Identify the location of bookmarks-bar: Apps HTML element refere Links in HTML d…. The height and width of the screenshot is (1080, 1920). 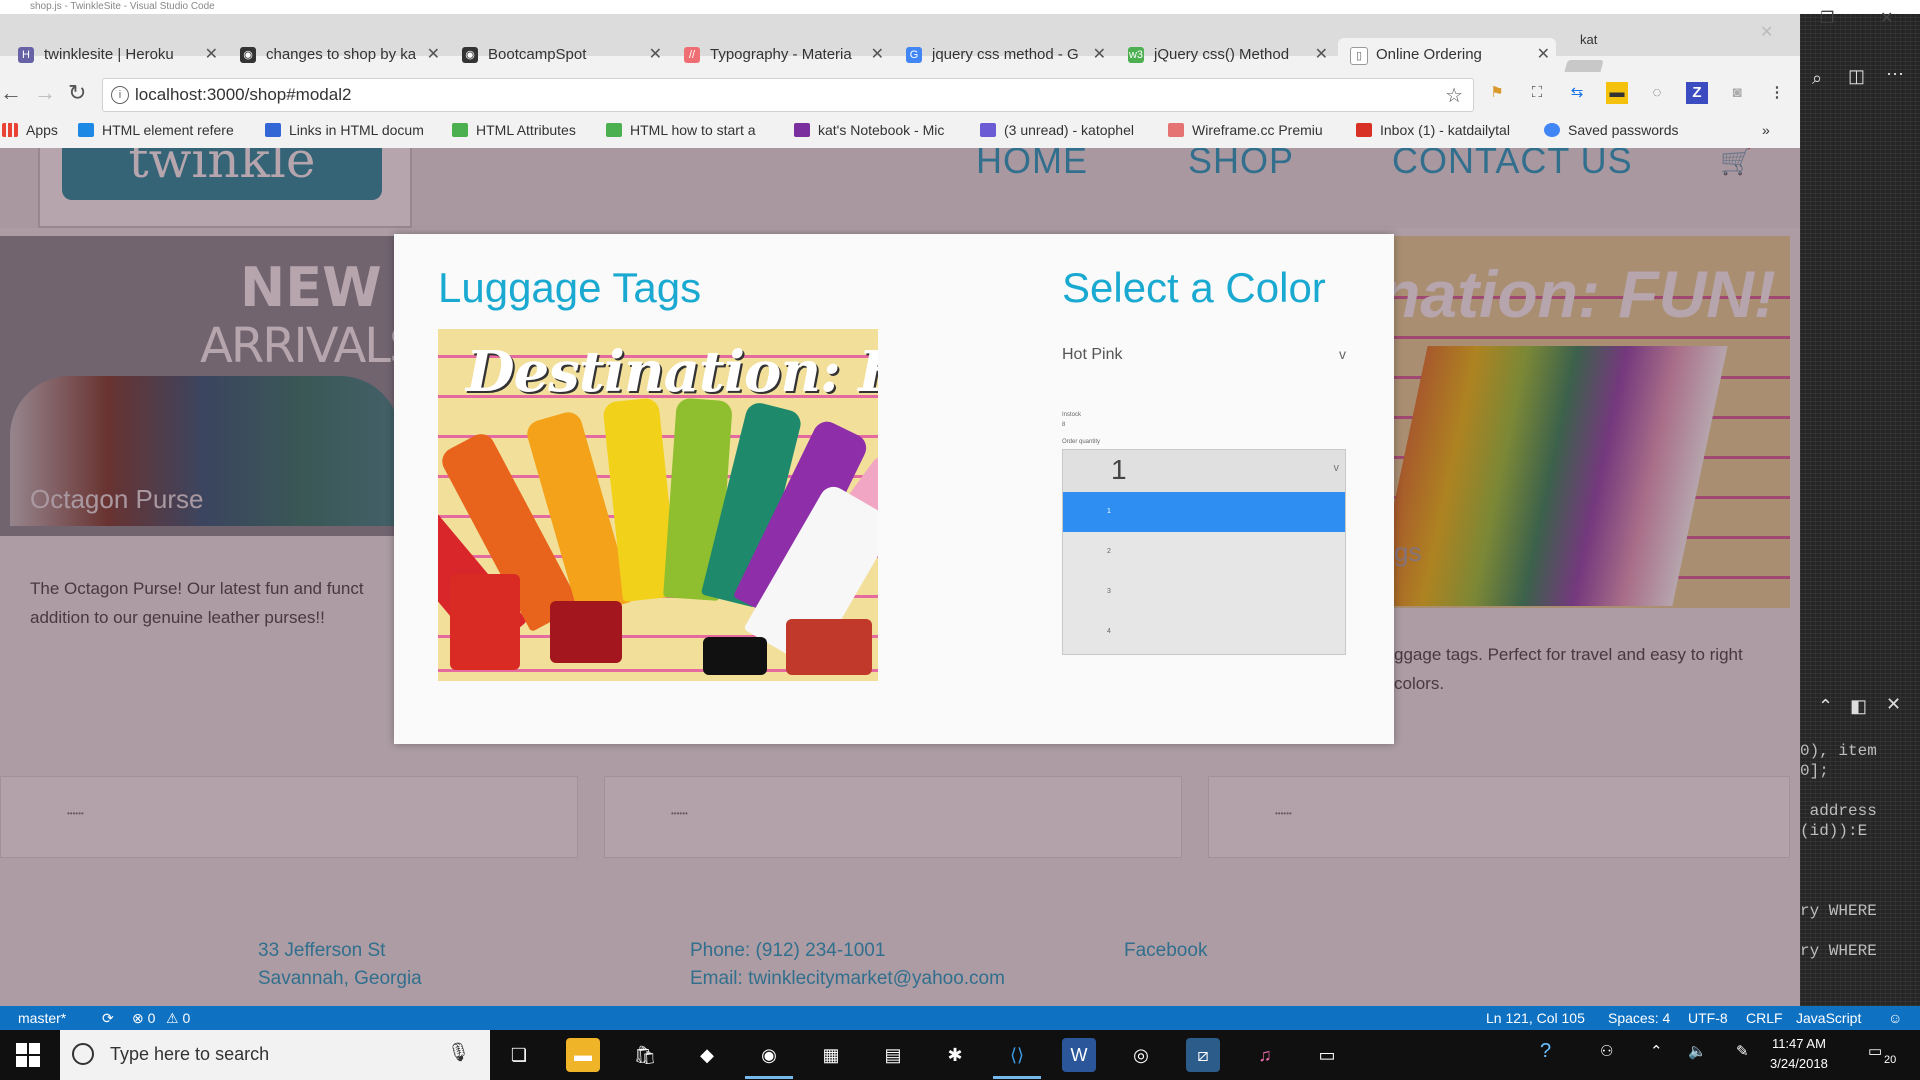
(900, 132).